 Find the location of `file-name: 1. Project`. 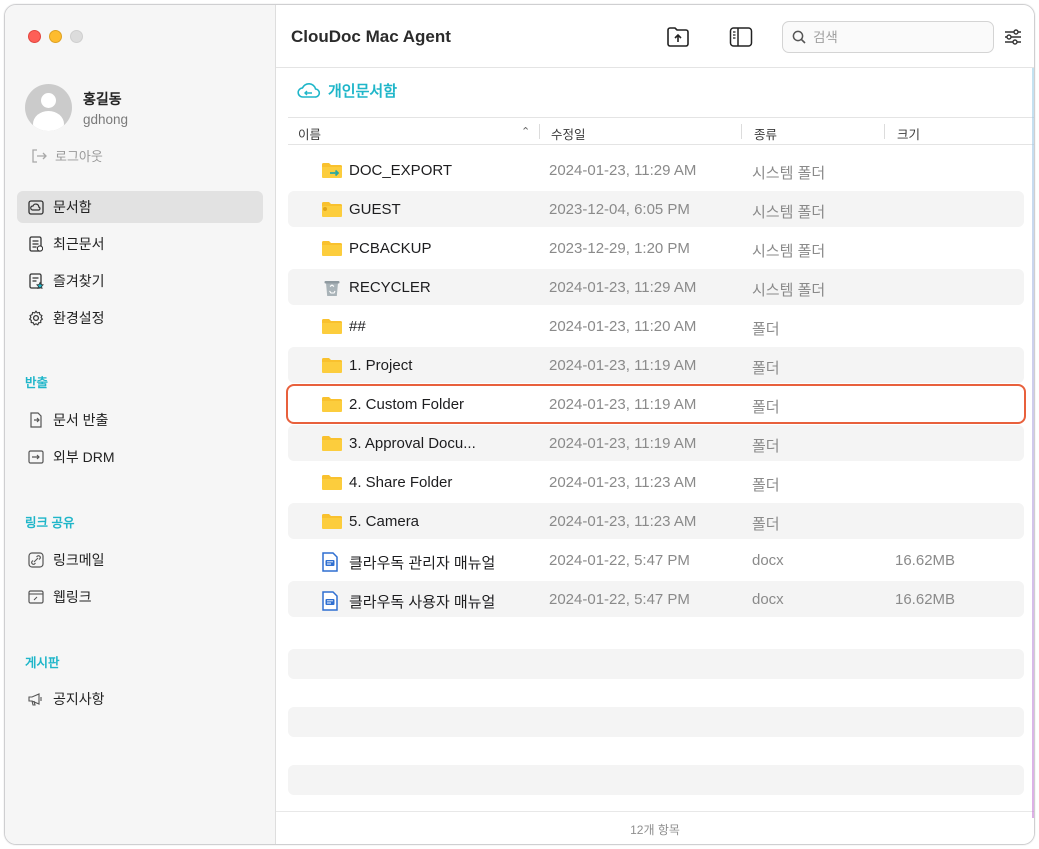

file-name: 1. Project is located at coordinates (381, 365).